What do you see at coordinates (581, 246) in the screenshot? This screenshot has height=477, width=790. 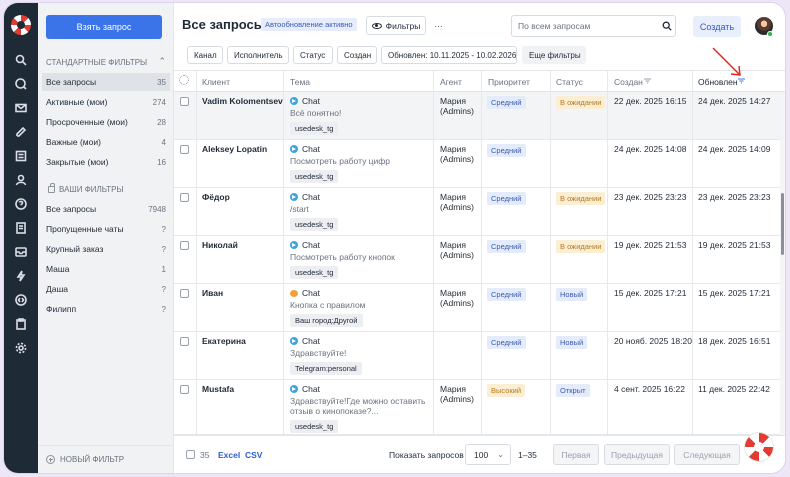 I see `status-badge: В ожидании` at bounding box center [581, 246].